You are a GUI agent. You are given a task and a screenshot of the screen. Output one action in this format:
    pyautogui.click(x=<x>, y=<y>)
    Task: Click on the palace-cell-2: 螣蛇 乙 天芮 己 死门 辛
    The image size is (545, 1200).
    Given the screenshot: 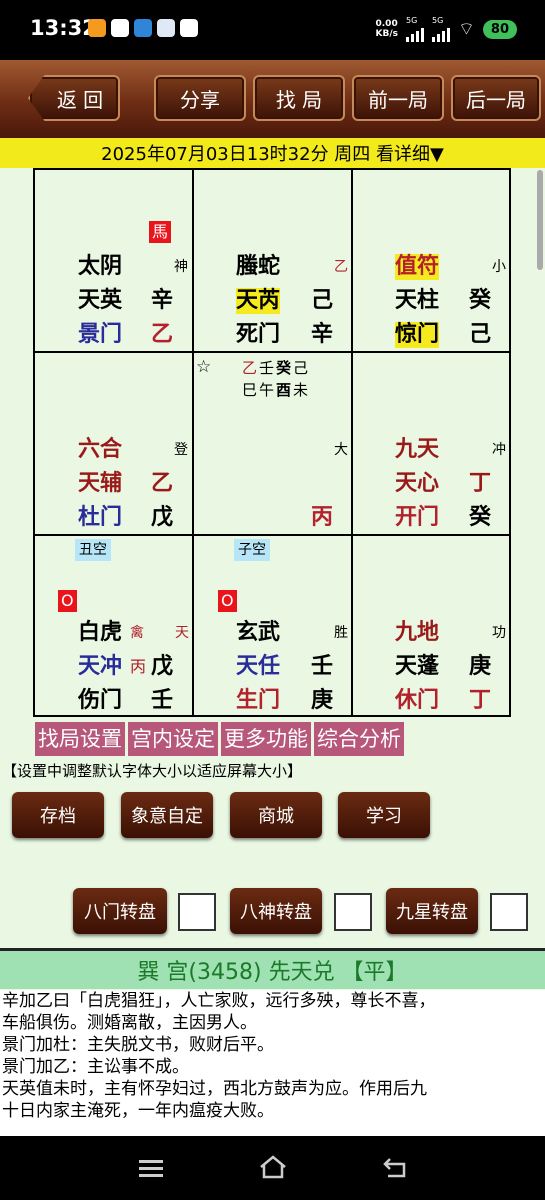 What is the action you would take?
    pyautogui.click(x=273, y=261)
    